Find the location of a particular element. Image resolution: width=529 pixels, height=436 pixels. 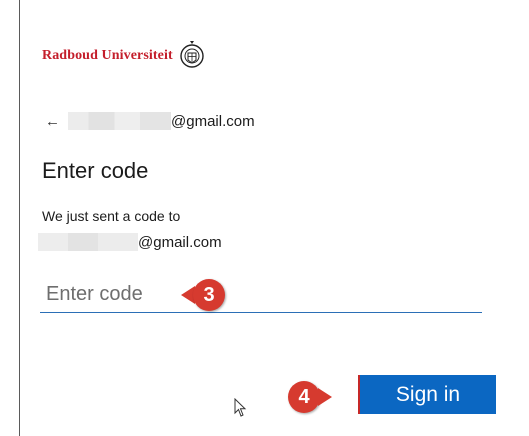

page-title: Enter code is located at coordinates (95, 170).